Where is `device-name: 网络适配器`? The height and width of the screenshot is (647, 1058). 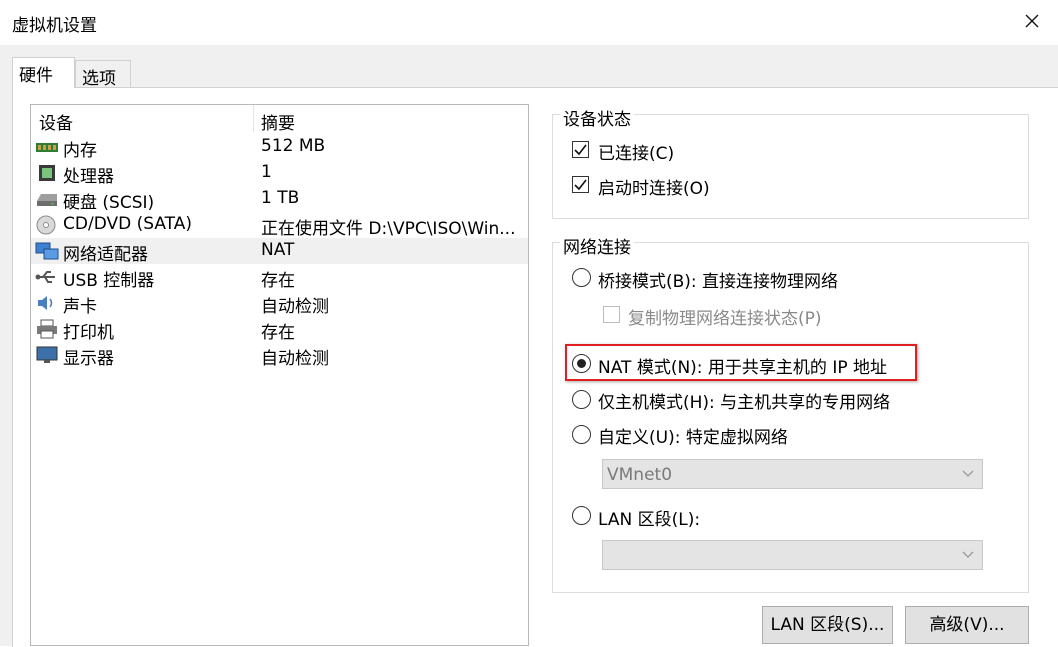 device-name: 网络适配器 is located at coordinates (105, 255).